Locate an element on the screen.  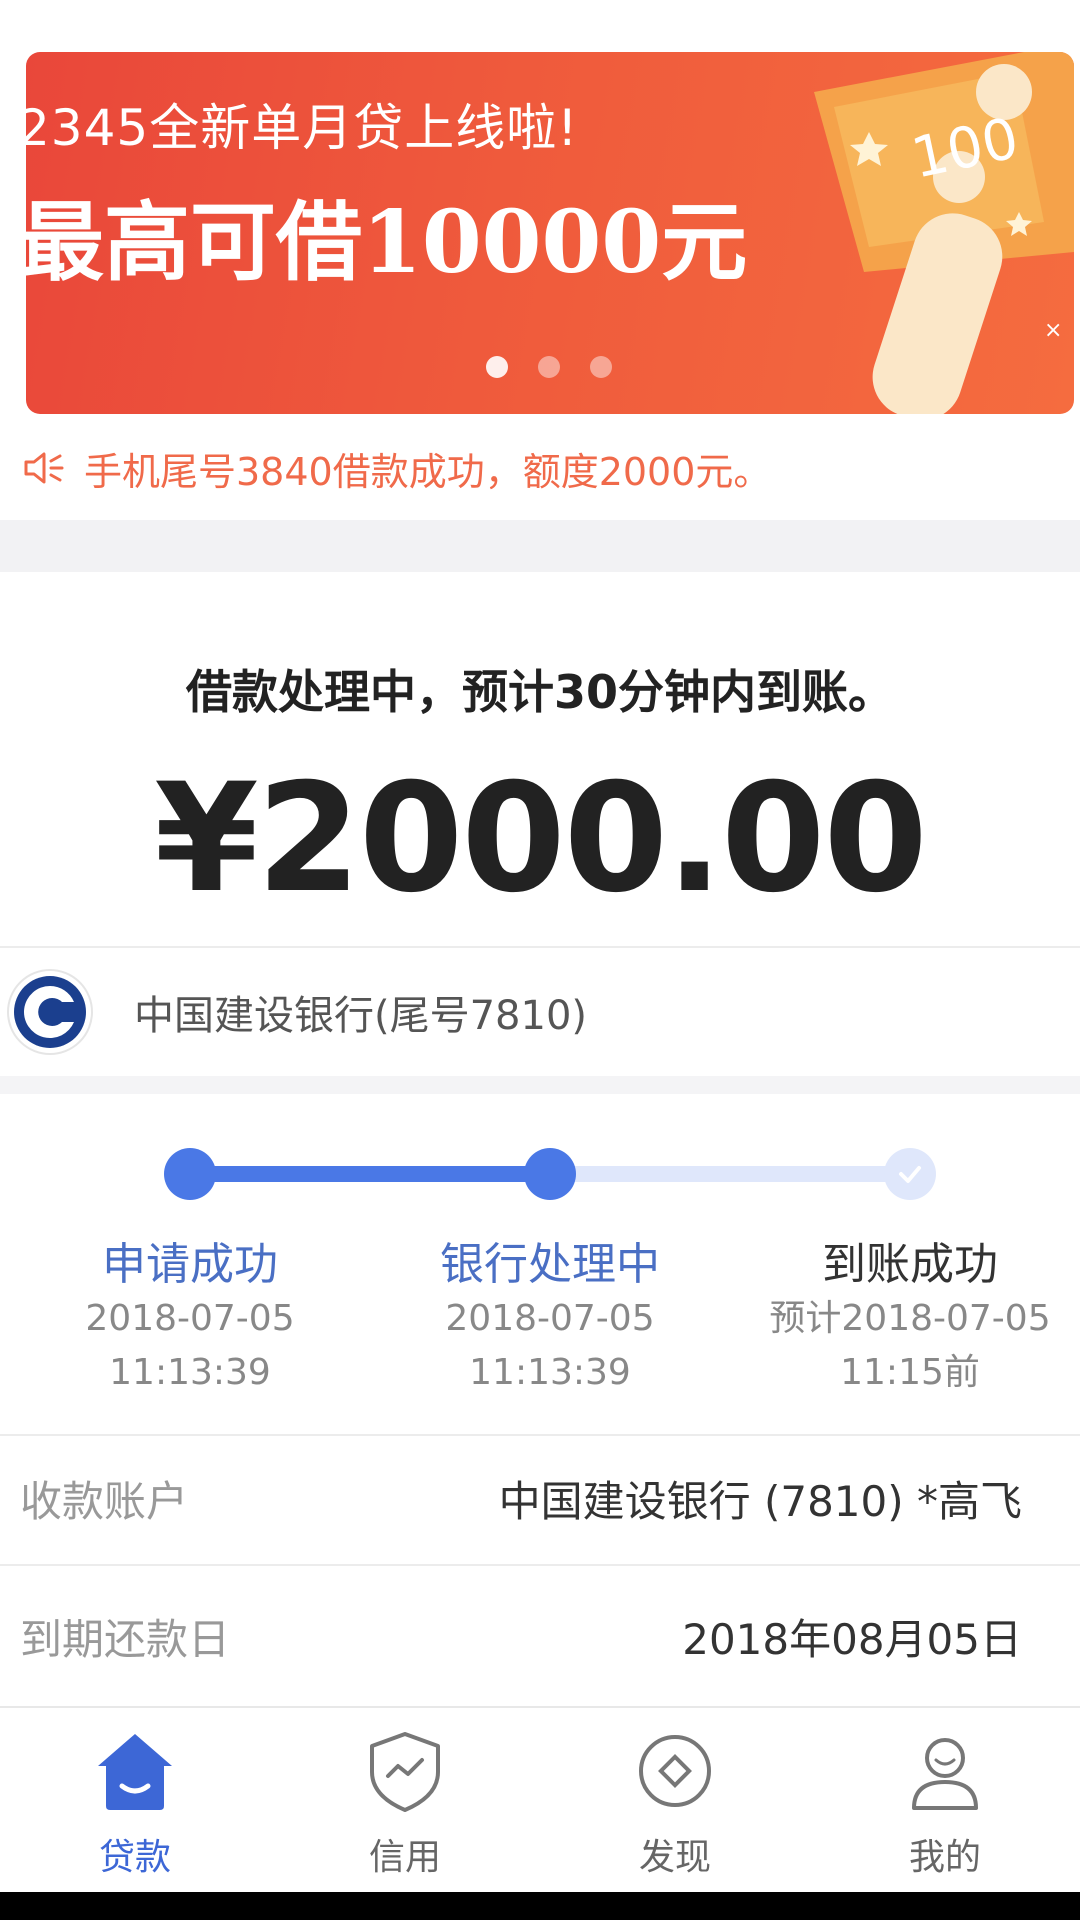
account-label: 收款账户 is located at coordinates (104, 1501).